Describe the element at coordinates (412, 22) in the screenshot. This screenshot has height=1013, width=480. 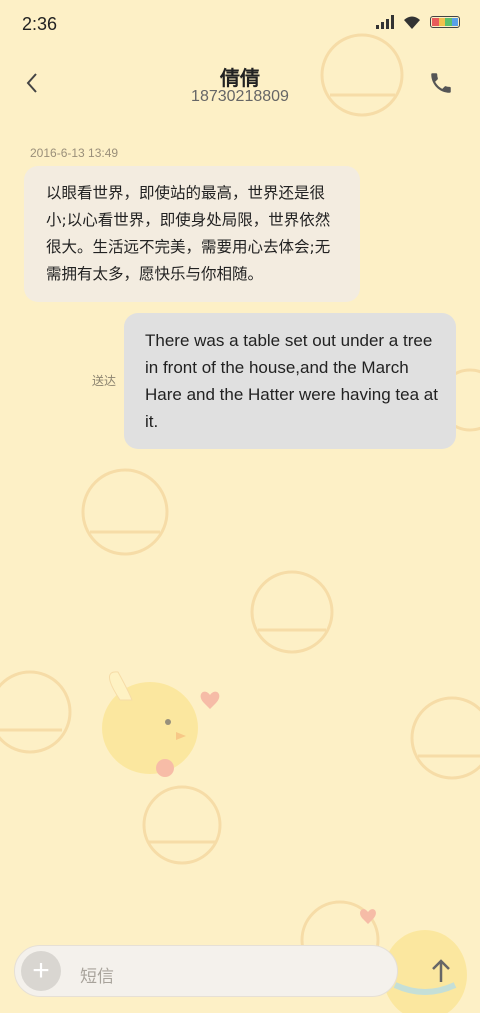
I see `wifi-icon` at that location.